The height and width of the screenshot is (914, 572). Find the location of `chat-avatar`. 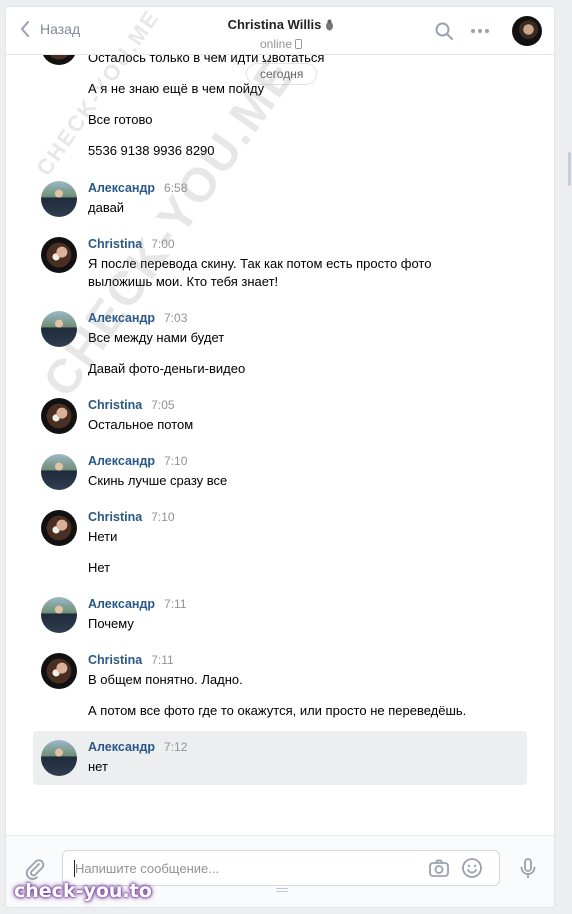

chat-avatar is located at coordinates (527, 31).